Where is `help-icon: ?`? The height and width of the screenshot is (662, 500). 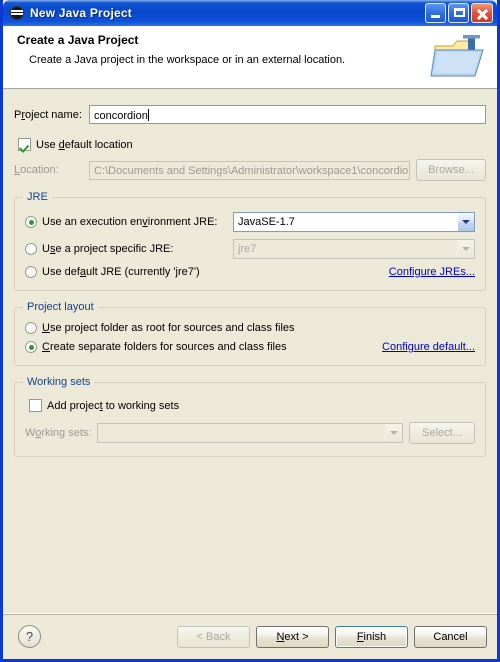 help-icon: ? is located at coordinates (29, 636).